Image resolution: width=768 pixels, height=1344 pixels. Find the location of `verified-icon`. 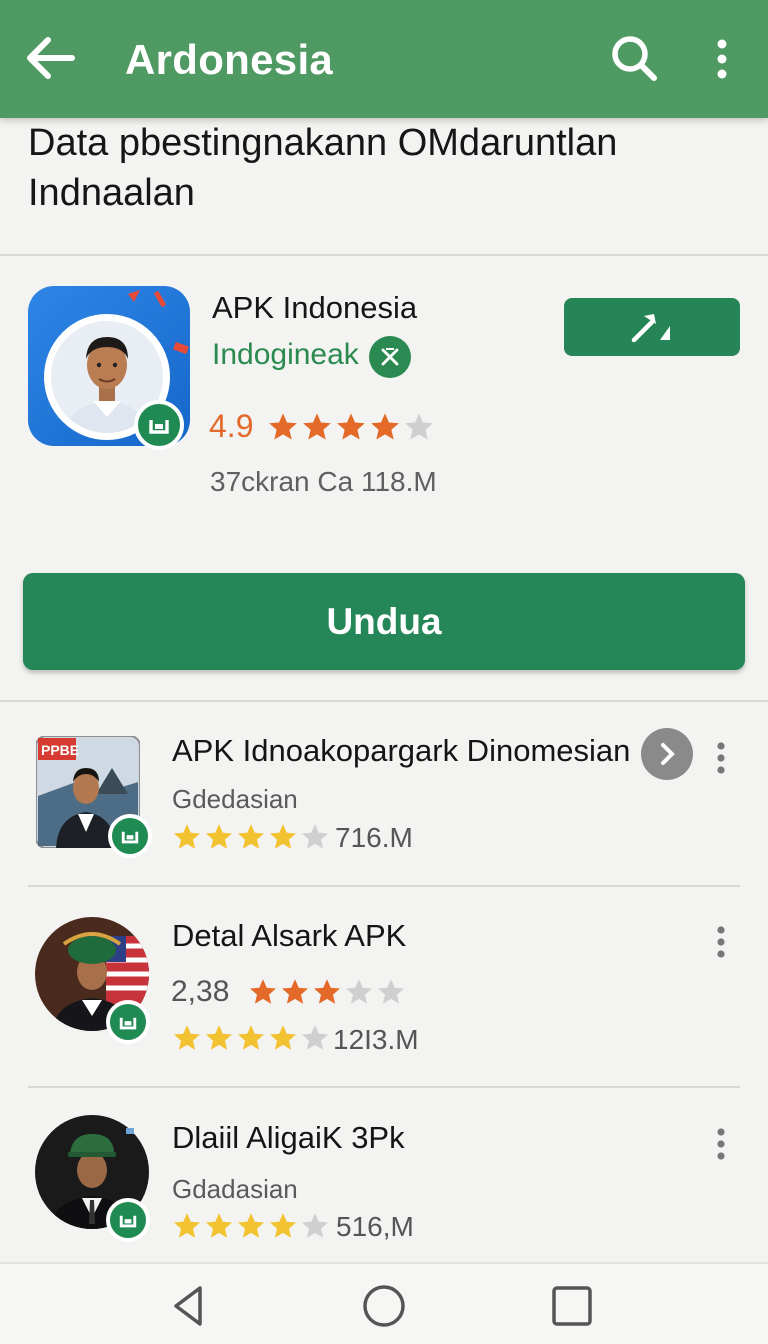

verified-icon is located at coordinates (390, 357).